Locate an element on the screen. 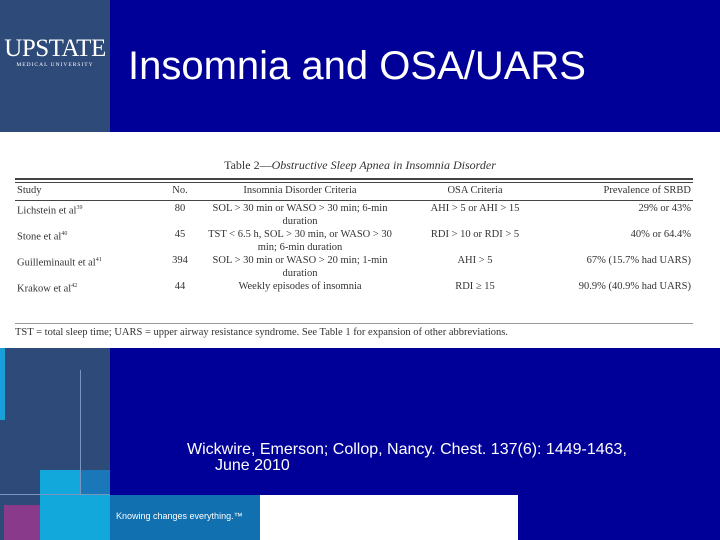 The image size is (720, 540). prevalence: 90.9% (40.9% had UARS) is located at coordinates (634, 286).